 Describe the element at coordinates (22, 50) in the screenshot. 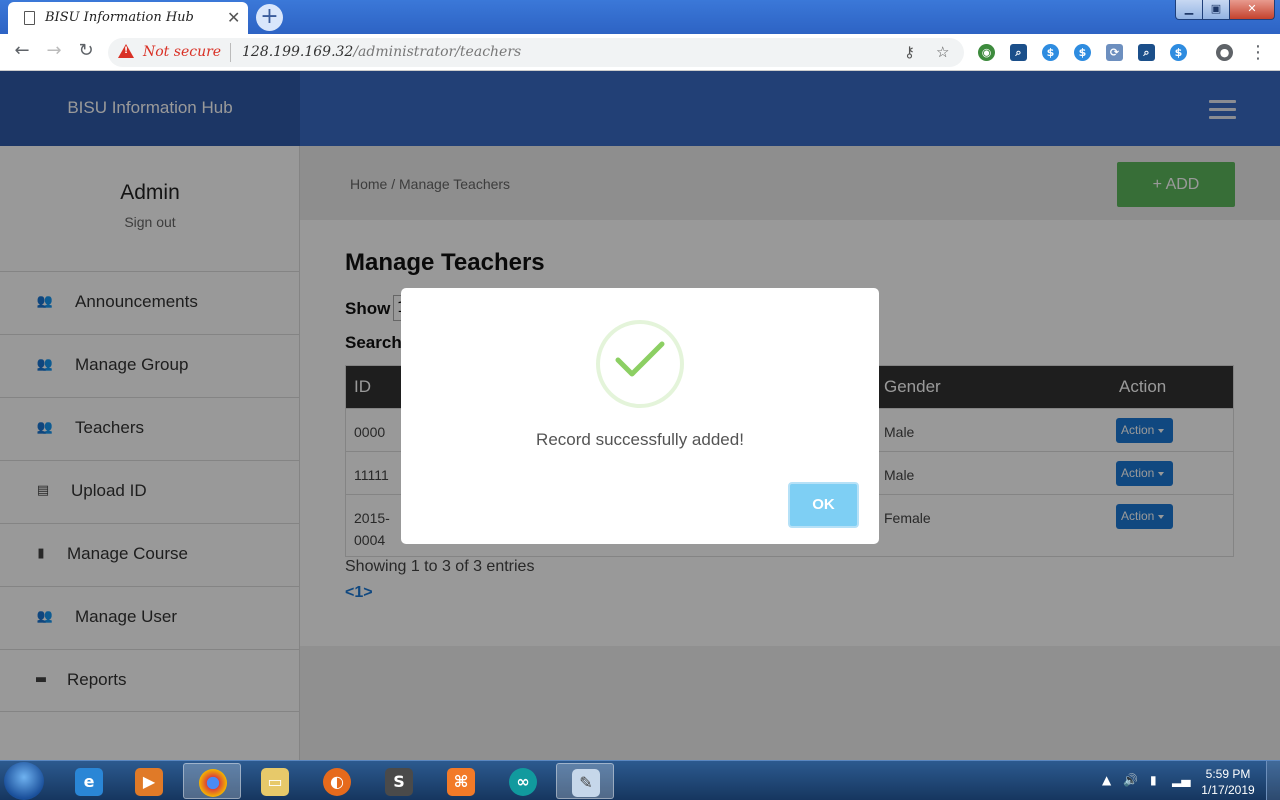

I see `back-icon: ←` at that location.